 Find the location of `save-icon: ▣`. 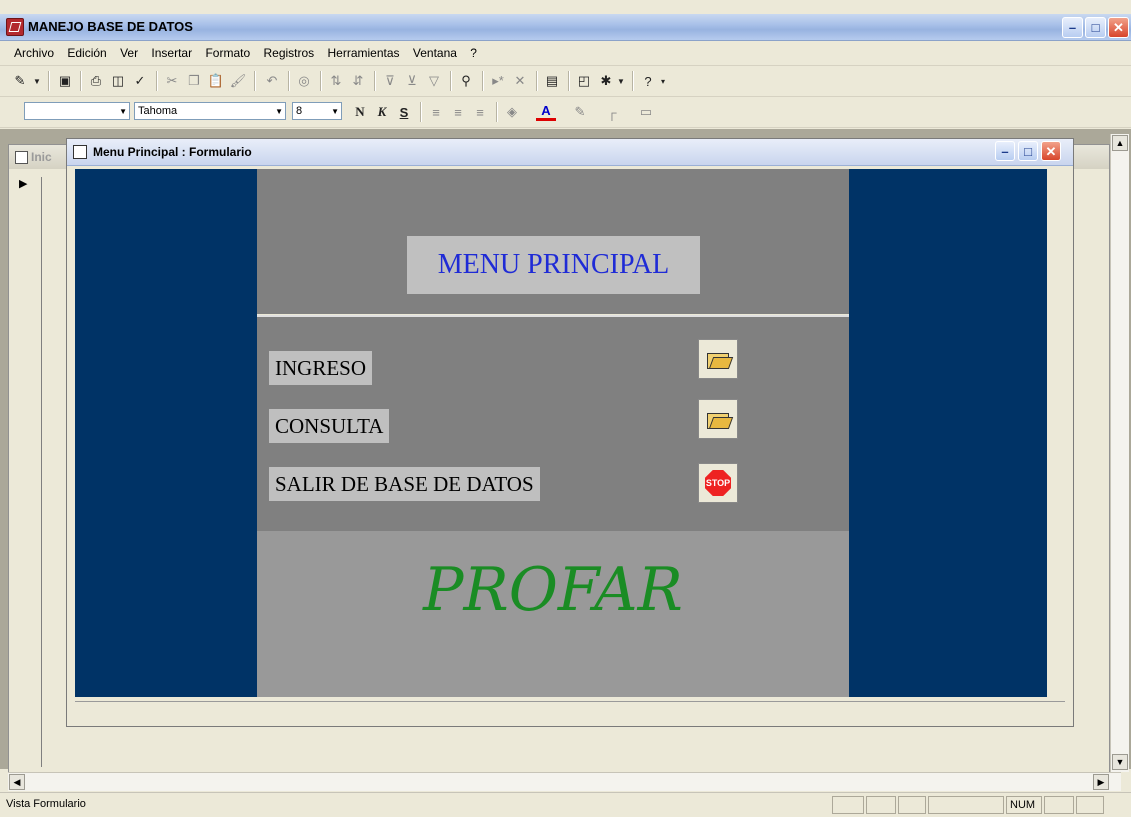

save-icon: ▣ is located at coordinates (65, 81).